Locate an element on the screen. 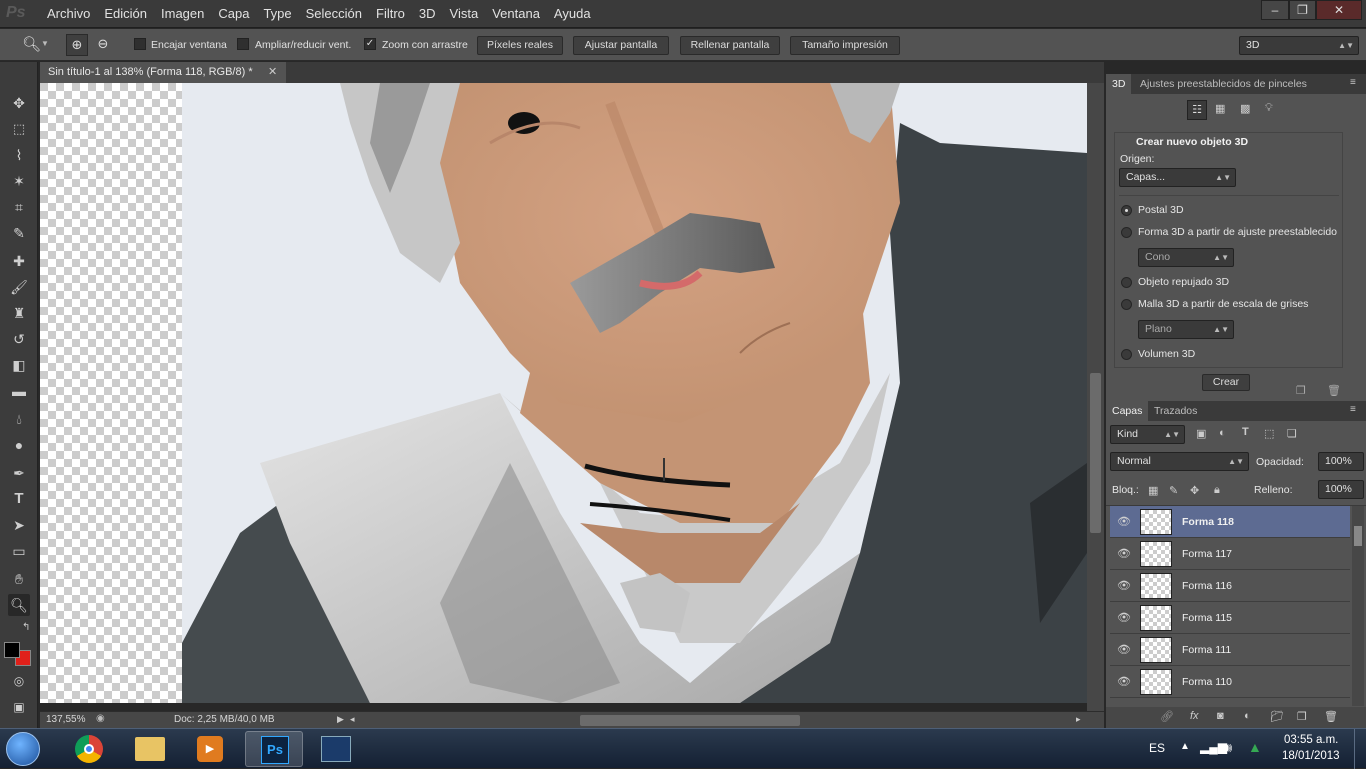 Image resolution: width=1366 pixels, height=769 pixels. preset-shape-radio is located at coordinates (1126, 232).